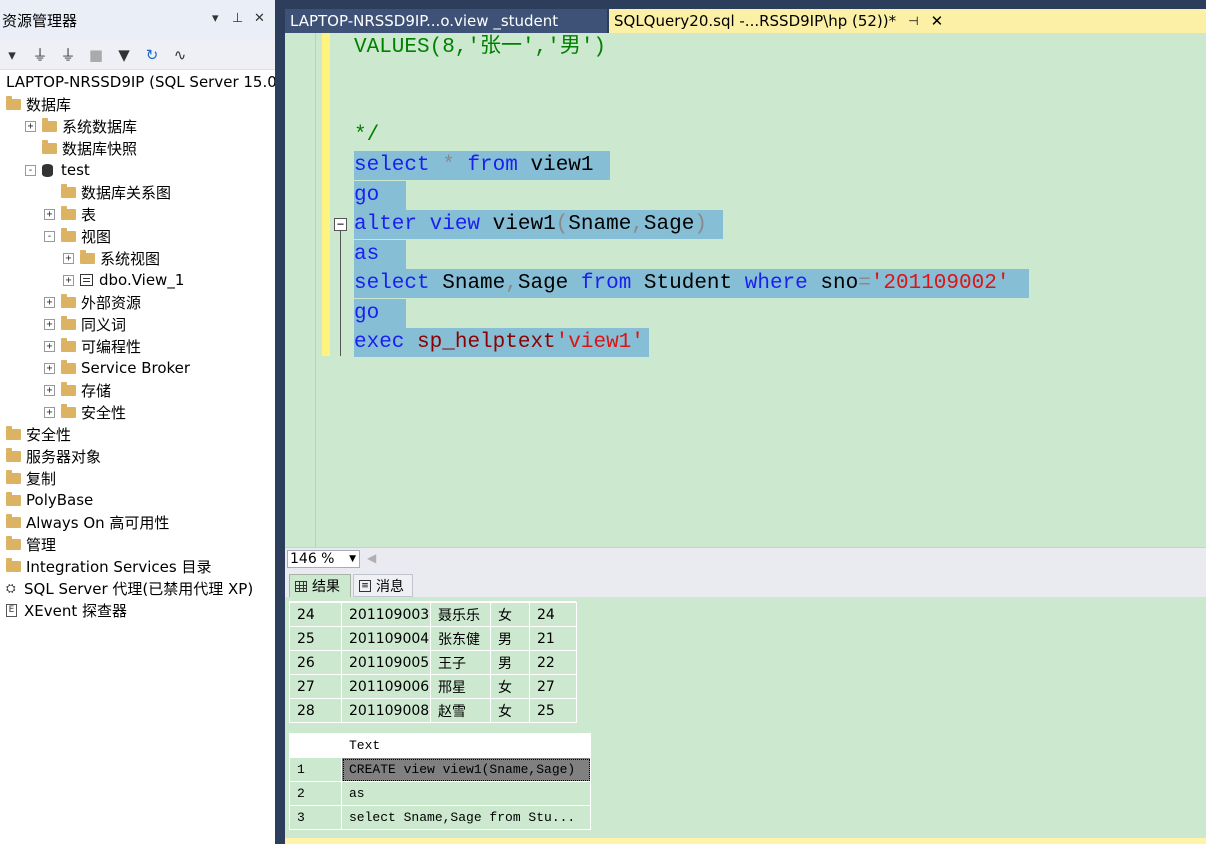 This screenshot has height=844, width=1206. Describe the element at coordinates (96, 55) in the screenshot. I see `stop-icon: ■` at that location.